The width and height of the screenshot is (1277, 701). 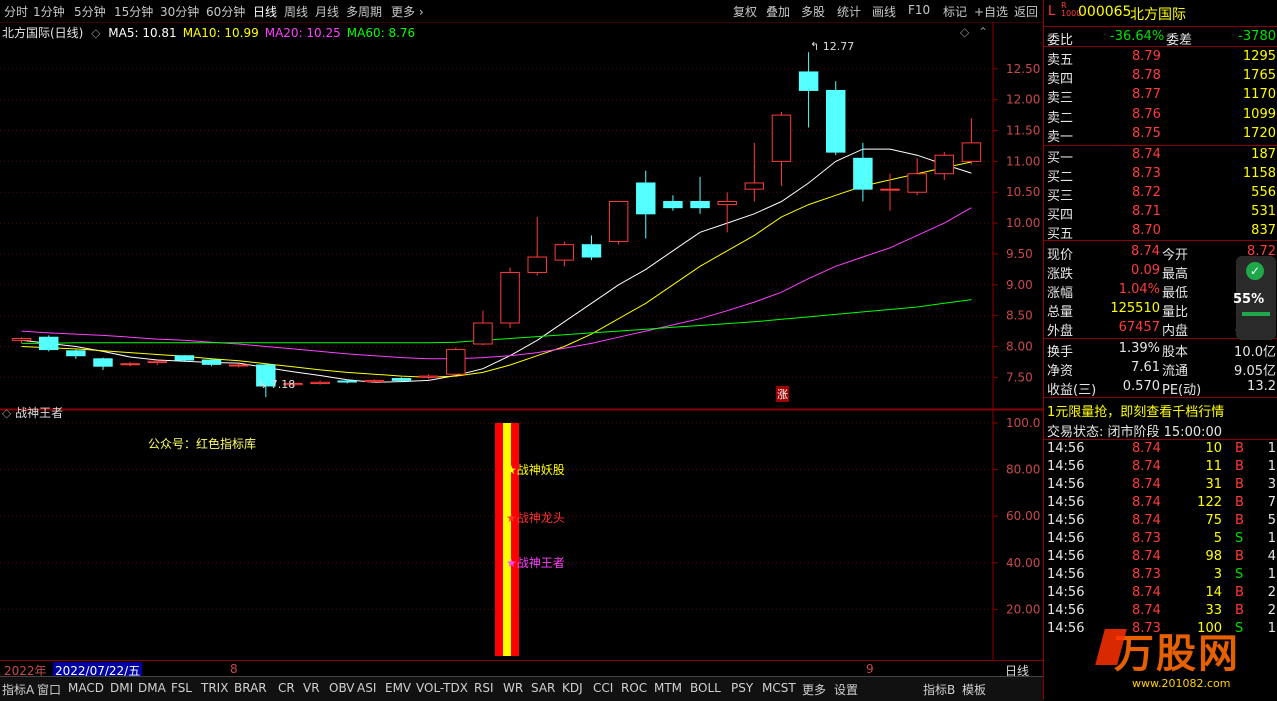 I want to click on ask-volume: 1765, so click(x=1259, y=76).